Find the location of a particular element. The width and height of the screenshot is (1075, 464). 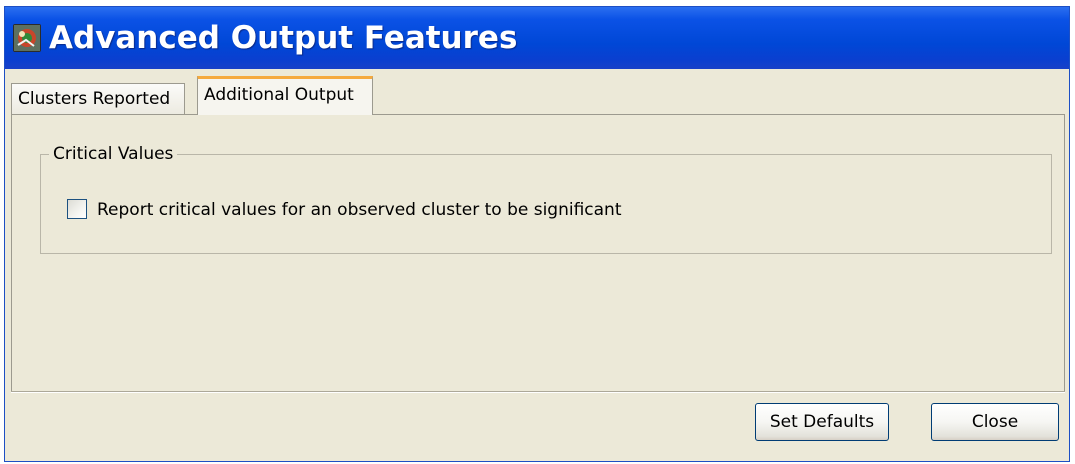

set-defaults-button: Set Defaults is located at coordinates (822, 422).